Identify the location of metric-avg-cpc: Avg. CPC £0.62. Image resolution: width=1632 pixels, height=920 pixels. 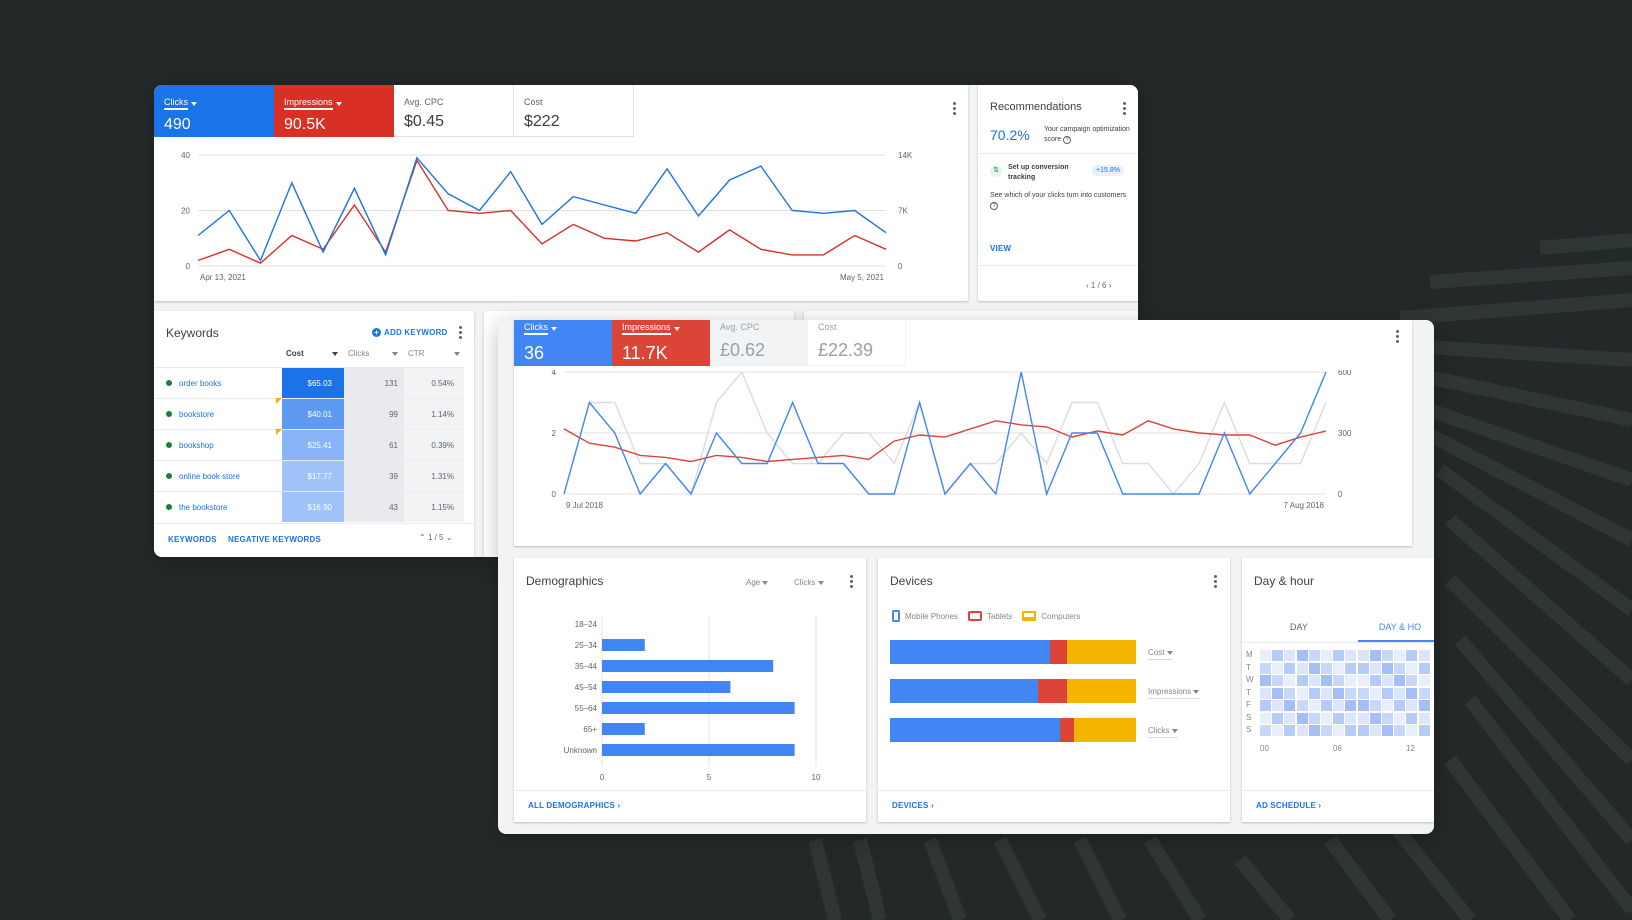
(759, 343).